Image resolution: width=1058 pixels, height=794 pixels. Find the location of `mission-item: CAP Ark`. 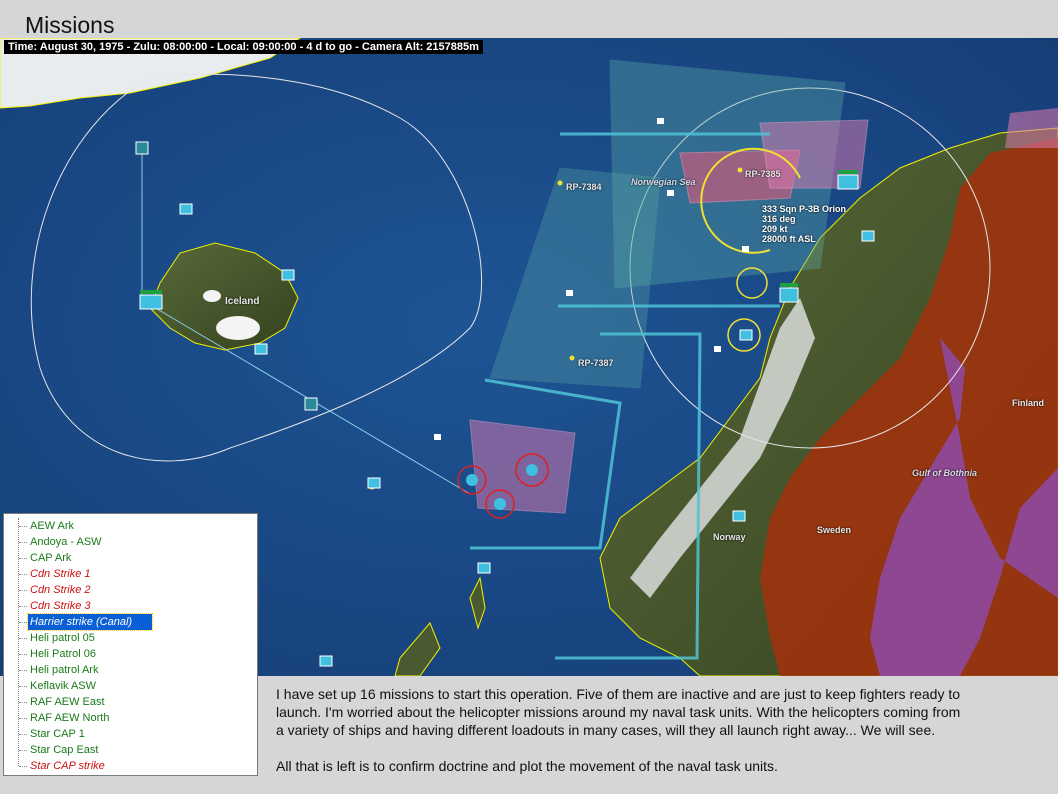

mission-item: CAP Ark is located at coordinates (130, 558).